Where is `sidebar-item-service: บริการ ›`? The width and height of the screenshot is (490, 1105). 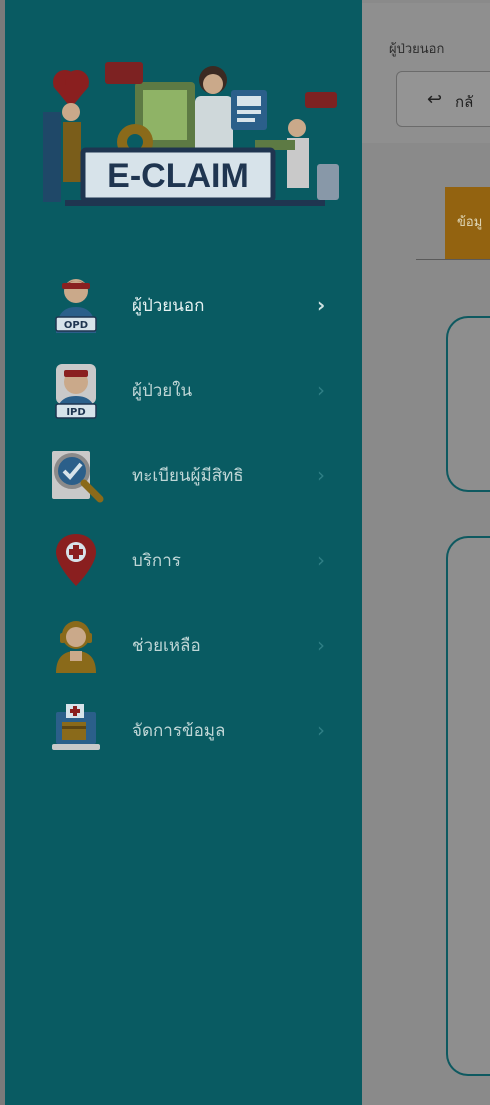 sidebar-item-service: บริการ › is located at coordinates (183, 560).